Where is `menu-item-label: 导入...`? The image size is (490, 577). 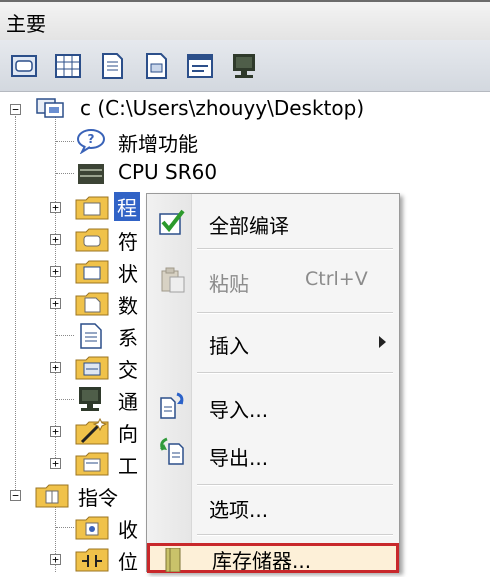
menu-item-label: 导入... is located at coordinates (239, 410).